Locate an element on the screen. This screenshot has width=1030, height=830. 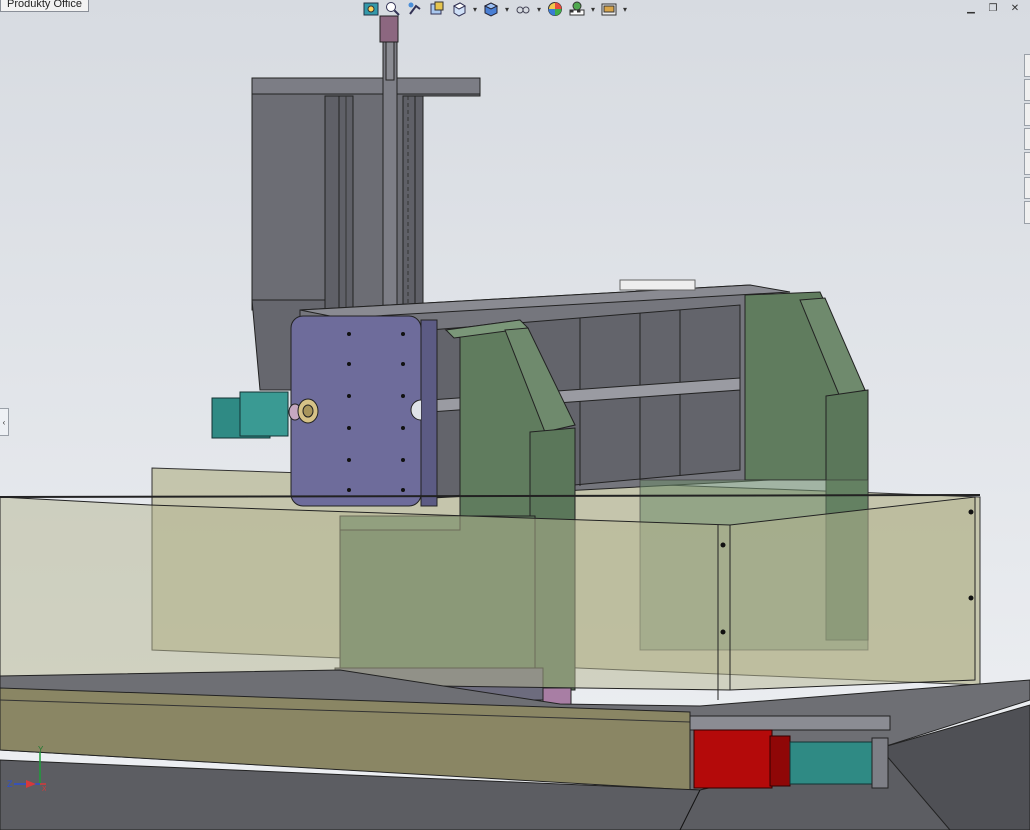
section-view-icon is located at coordinates (437, 8).